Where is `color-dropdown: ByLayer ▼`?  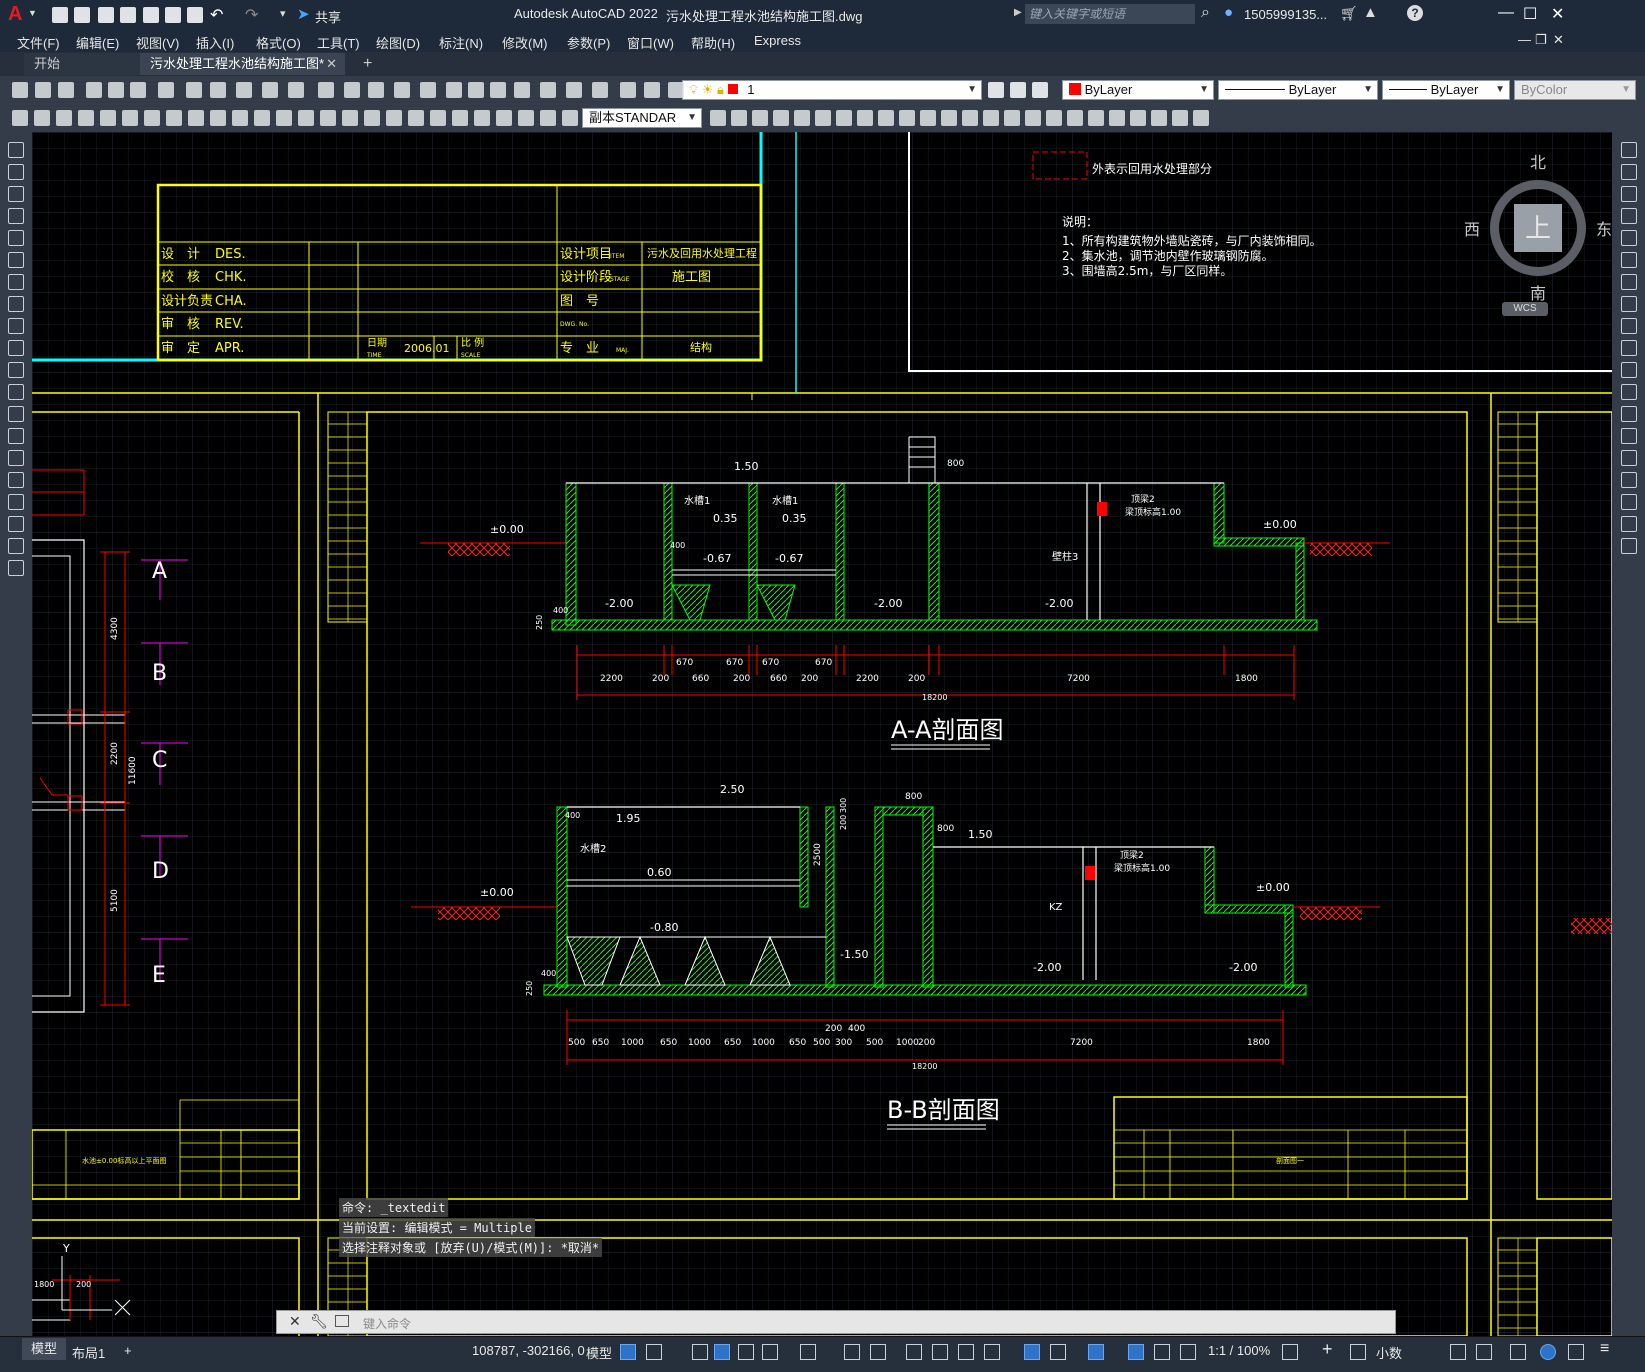
color-dropdown: ByLayer ▼ is located at coordinates (1138, 90).